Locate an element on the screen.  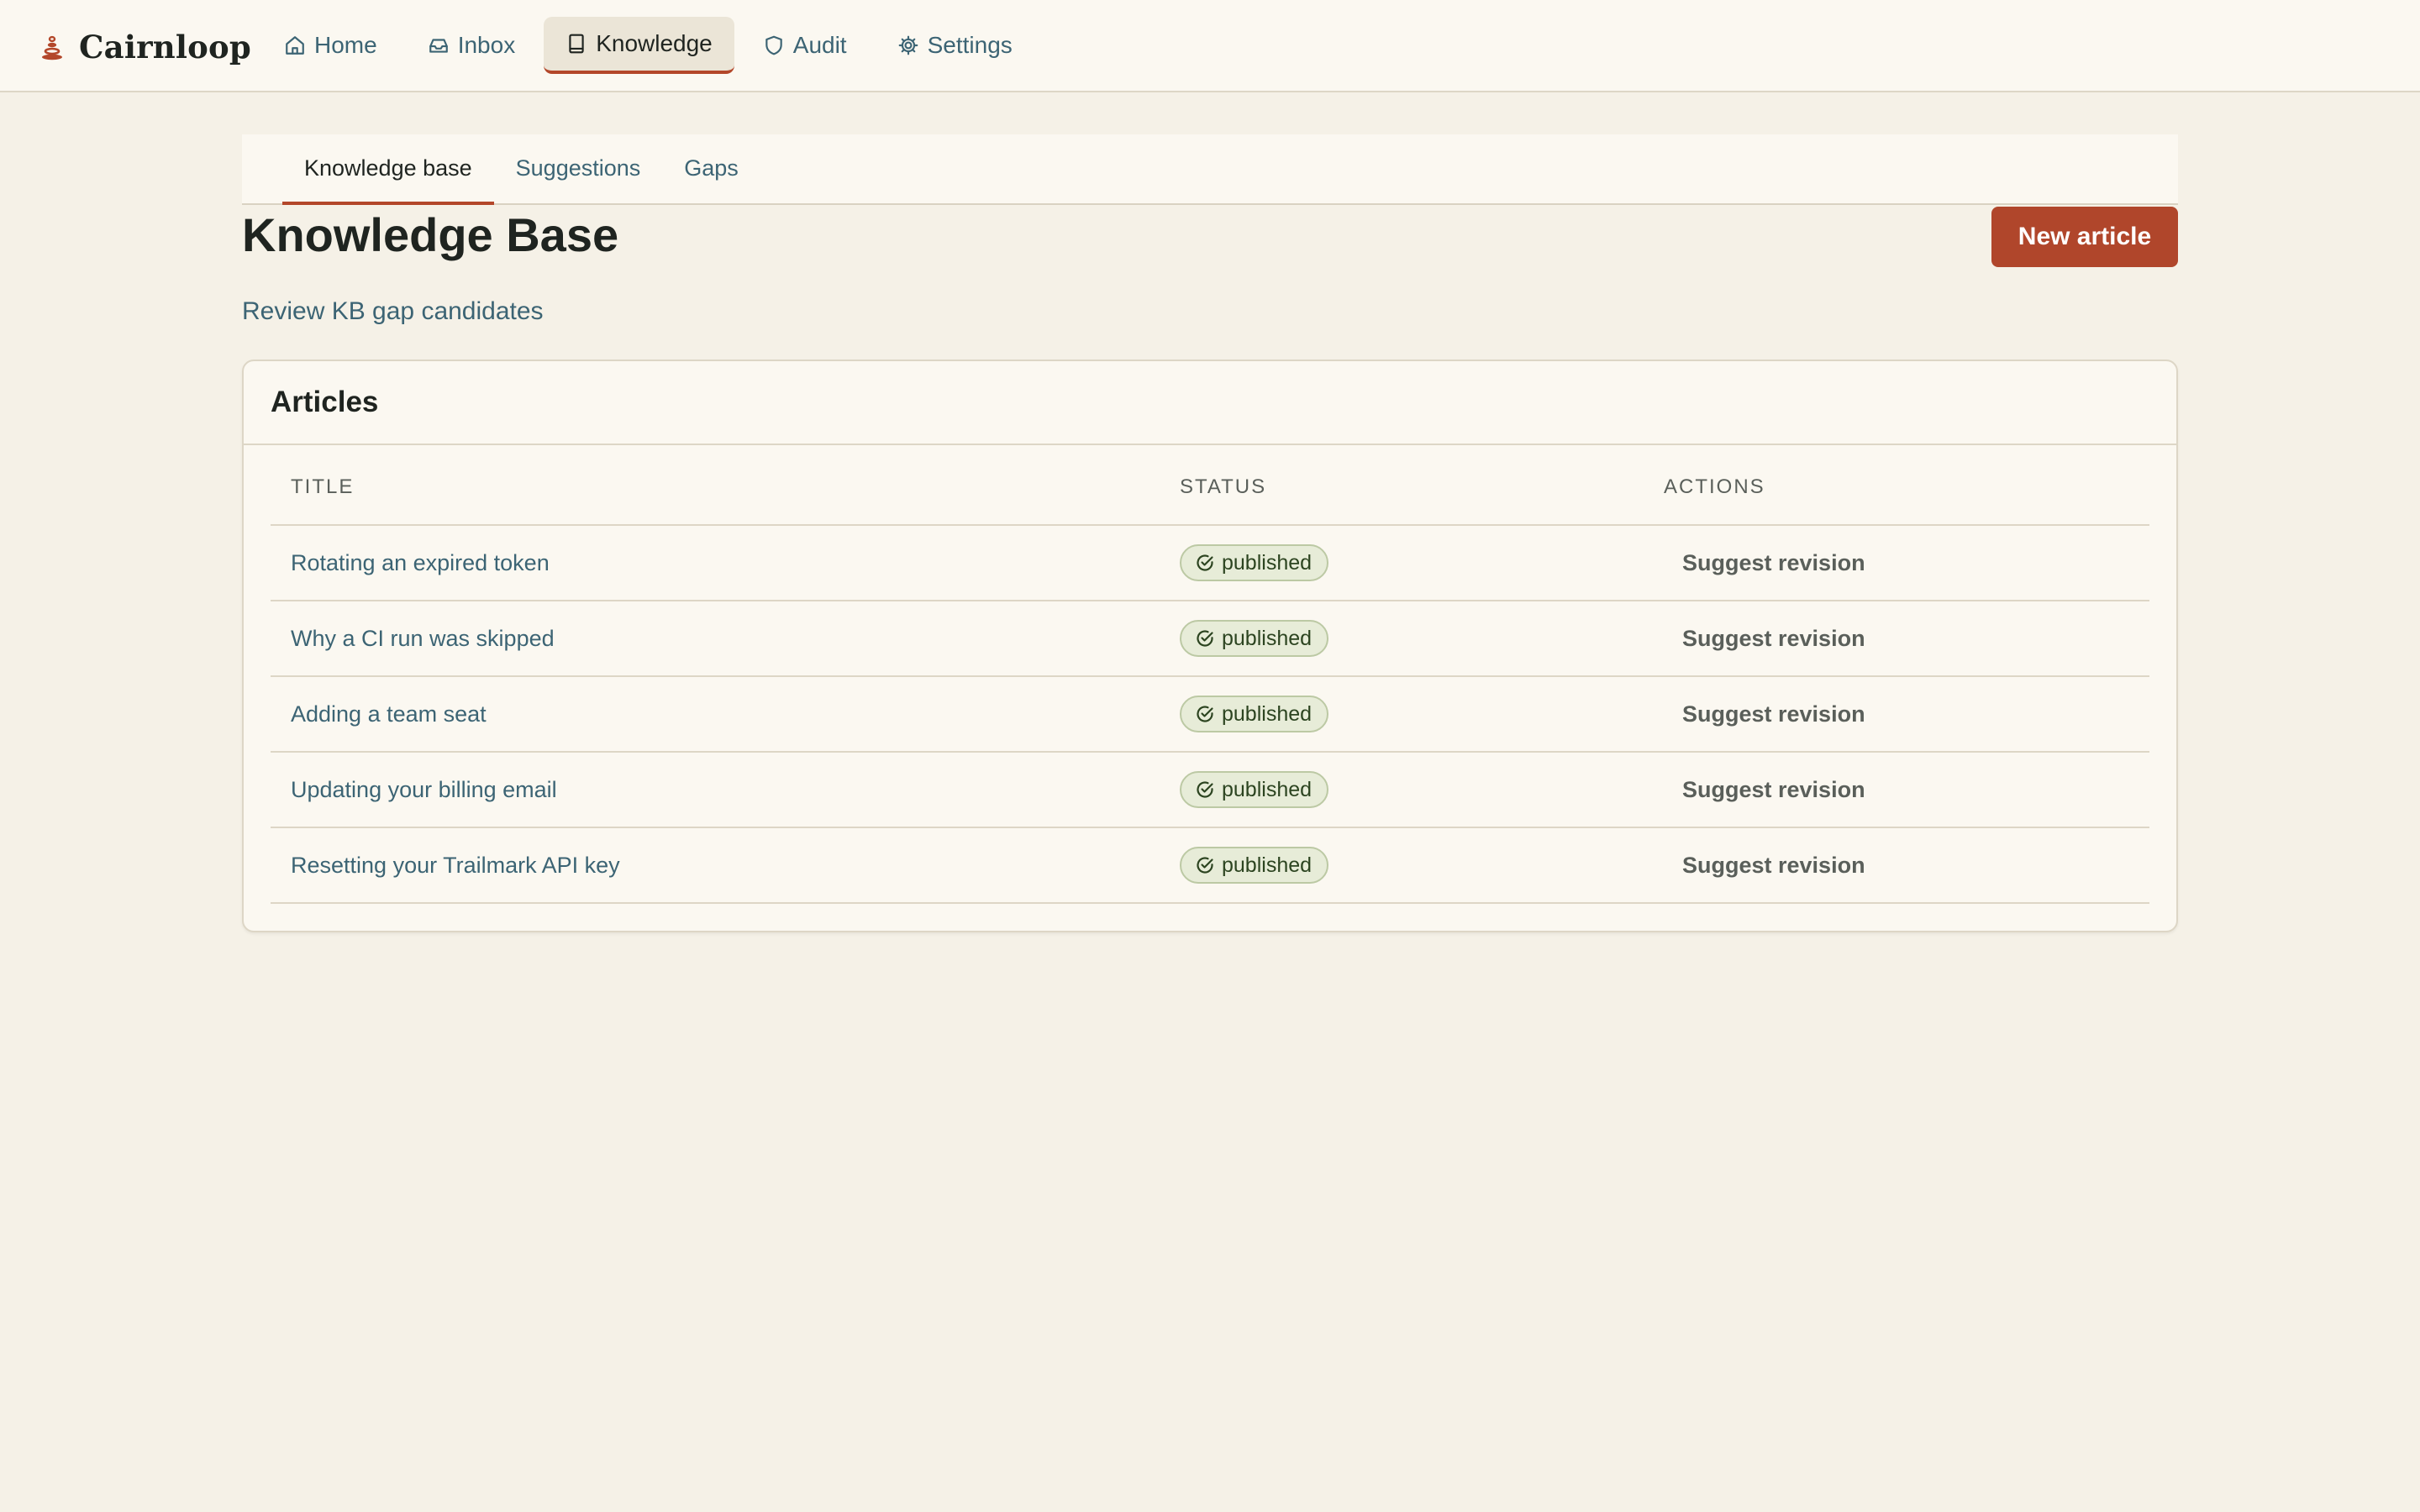
nav-item-home: Home is located at coordinates (330, 45).